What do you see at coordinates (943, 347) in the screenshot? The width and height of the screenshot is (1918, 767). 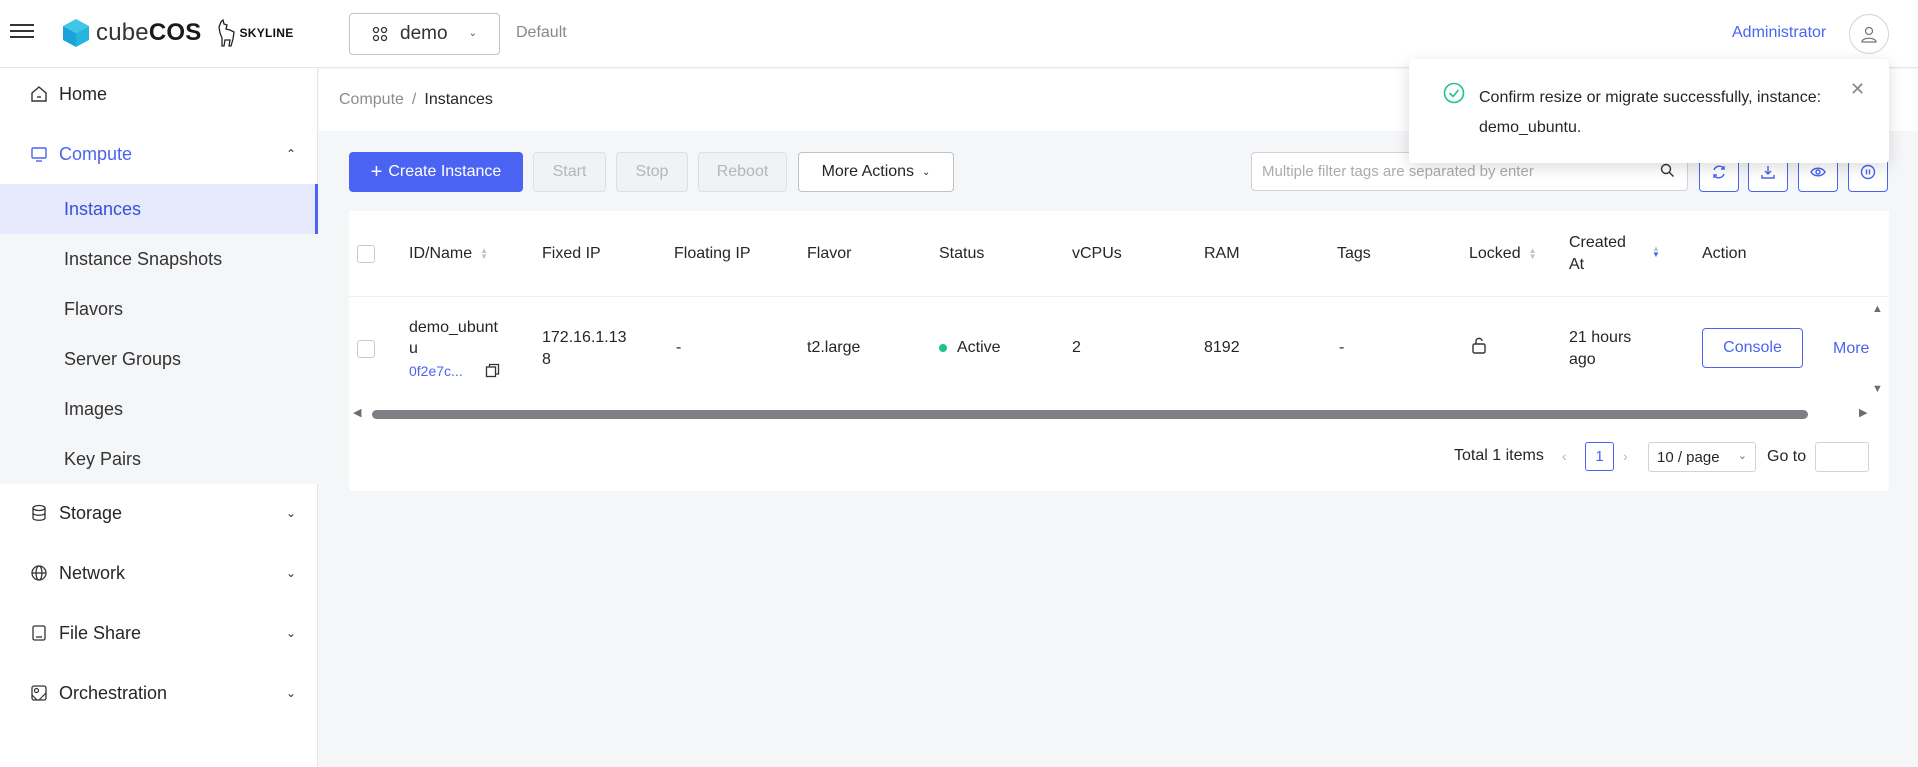 I see `status-dot-icon` at bounding box center [943, 347].